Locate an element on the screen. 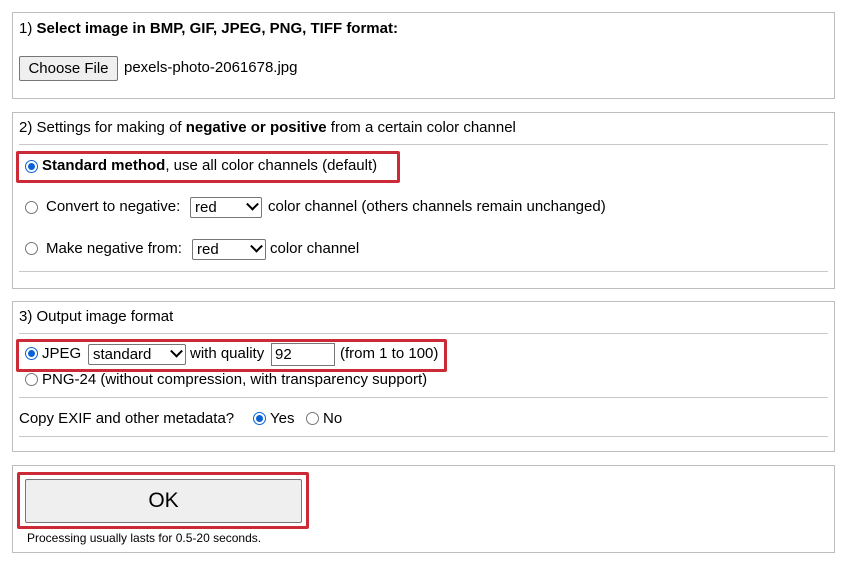  convert-negative-radio is located at coordinates (31, 207).